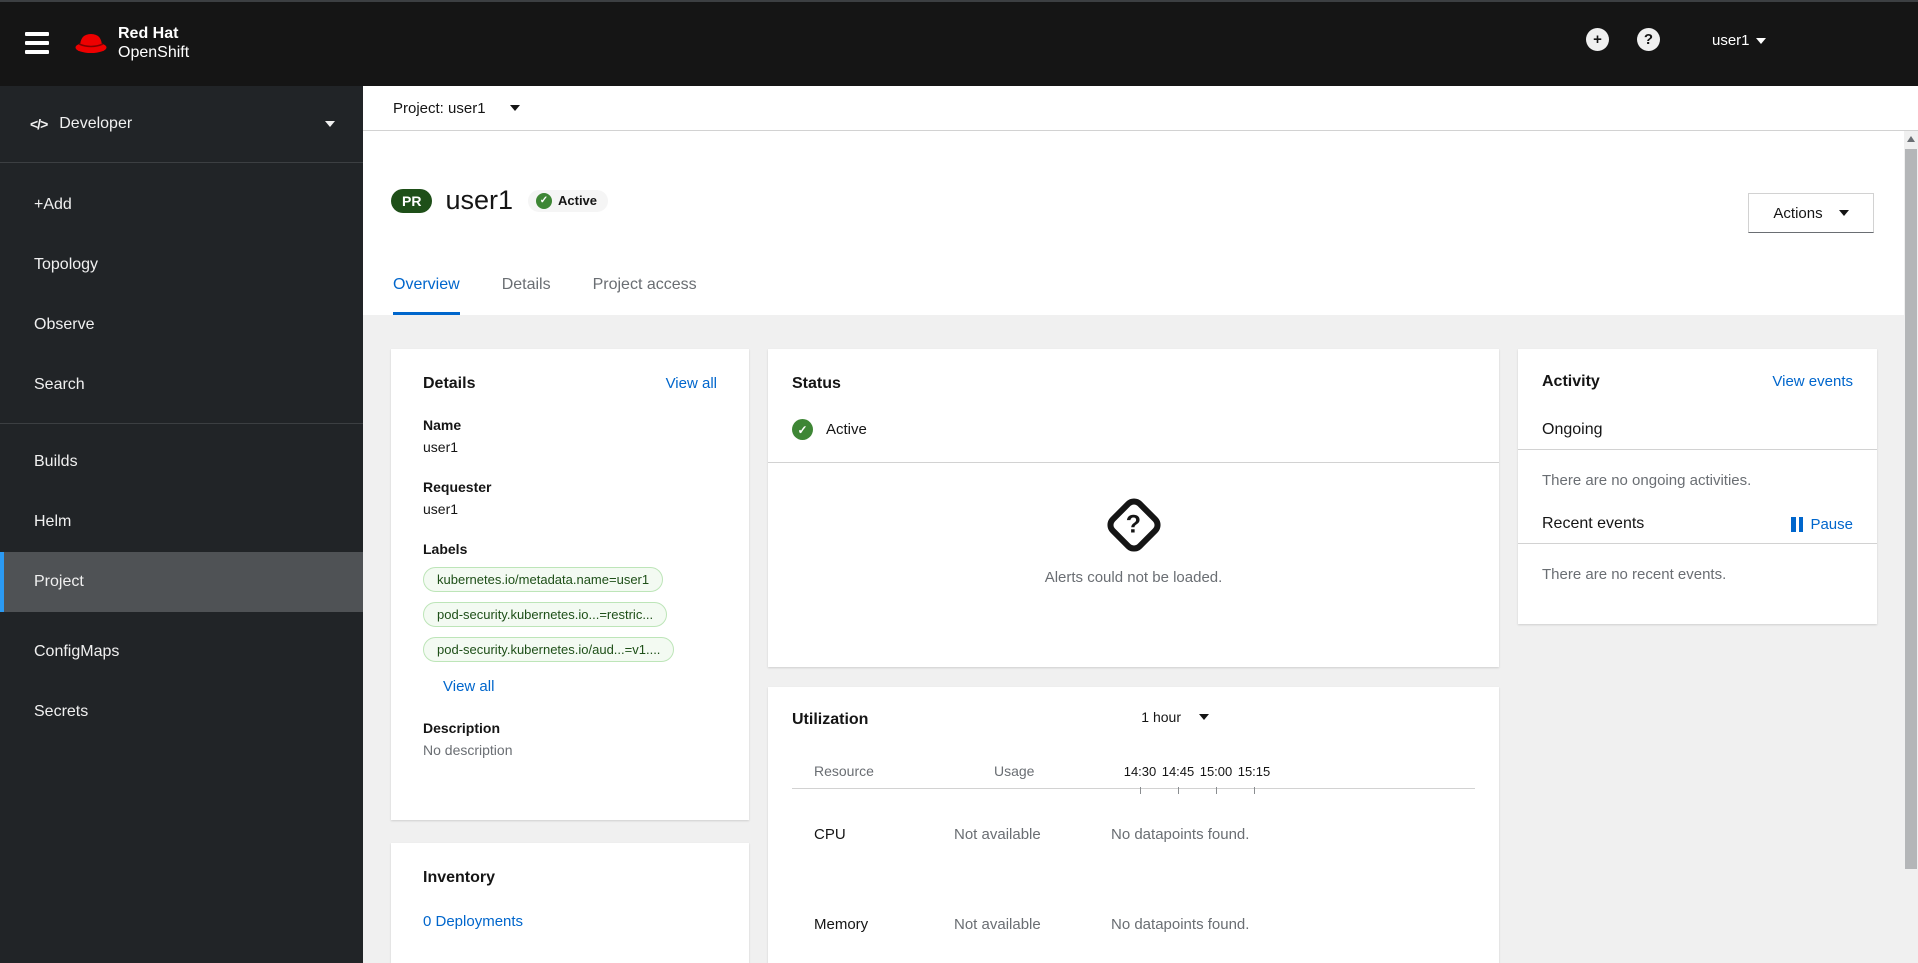 The height and width of the screenshot is (963, 1918). What do you see at coordinates (181, 265) in the screenshot?
I see `sidebar-item-topology: Topology` at bounding box center [181, 265].